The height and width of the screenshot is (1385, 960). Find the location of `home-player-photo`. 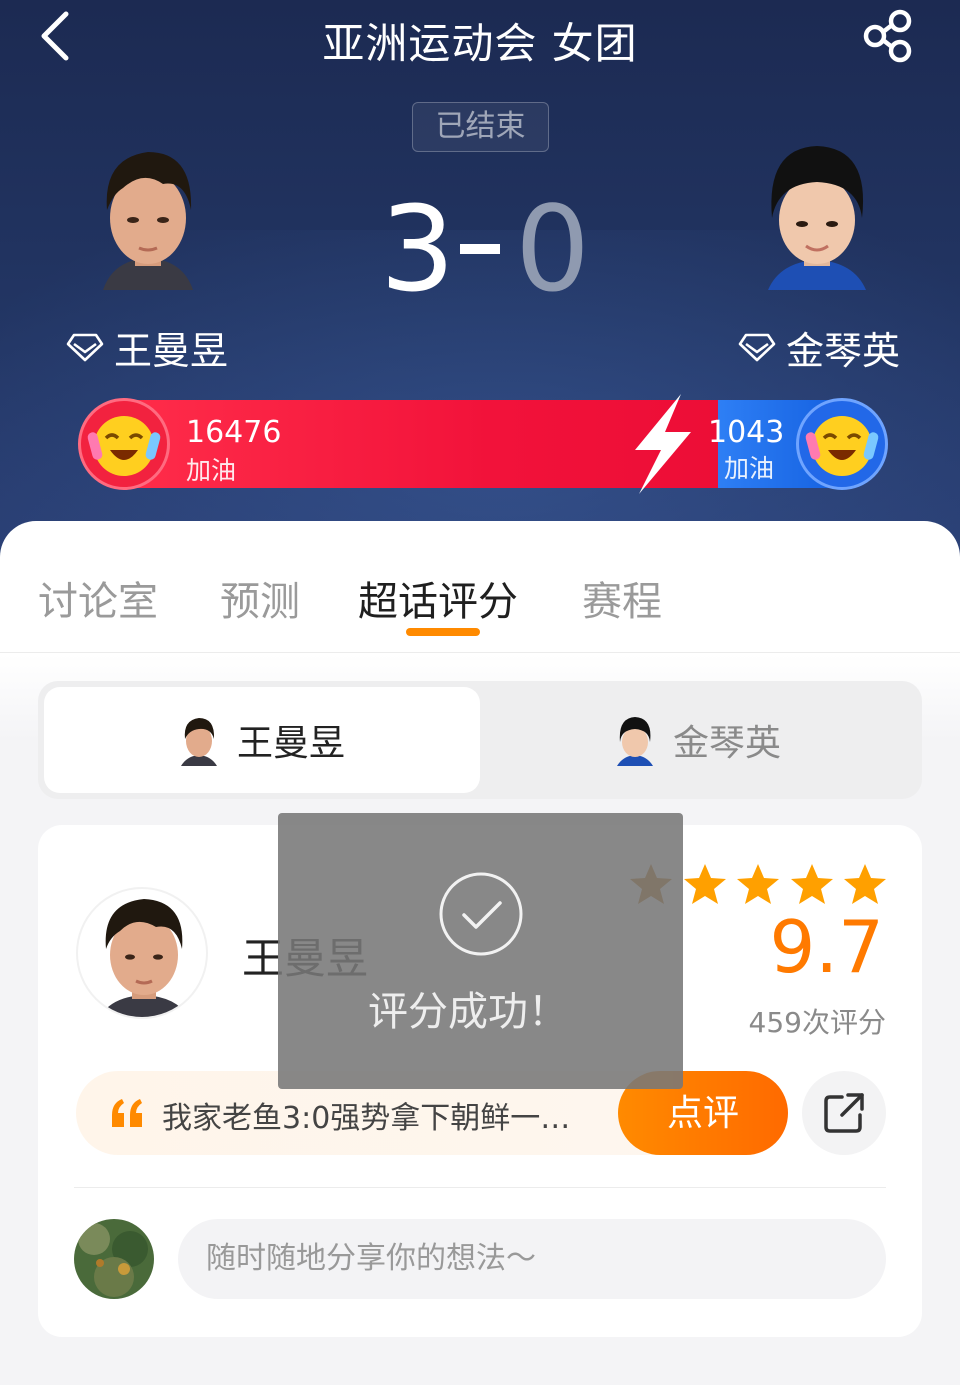

home-player-photo is located at coordinates (148, 221).